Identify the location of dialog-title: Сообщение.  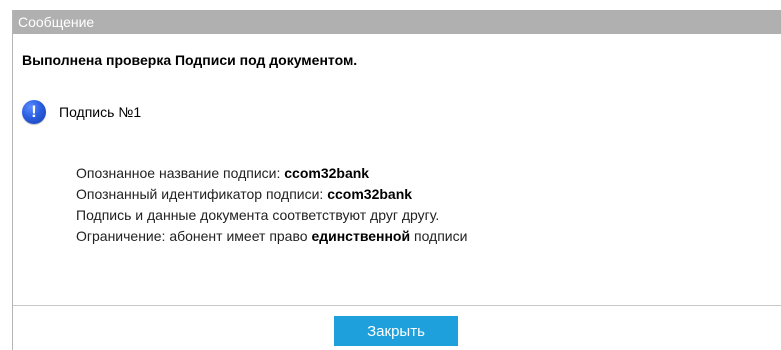
(397, 22).